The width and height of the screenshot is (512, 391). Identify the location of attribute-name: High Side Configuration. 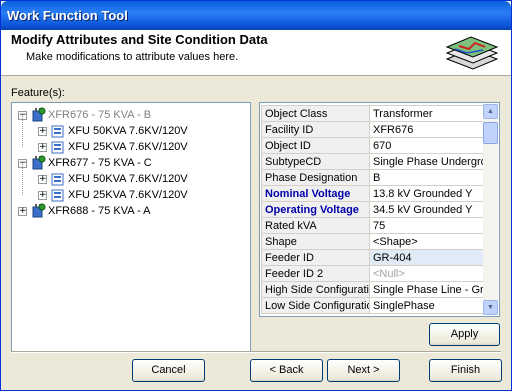
(315, 289).